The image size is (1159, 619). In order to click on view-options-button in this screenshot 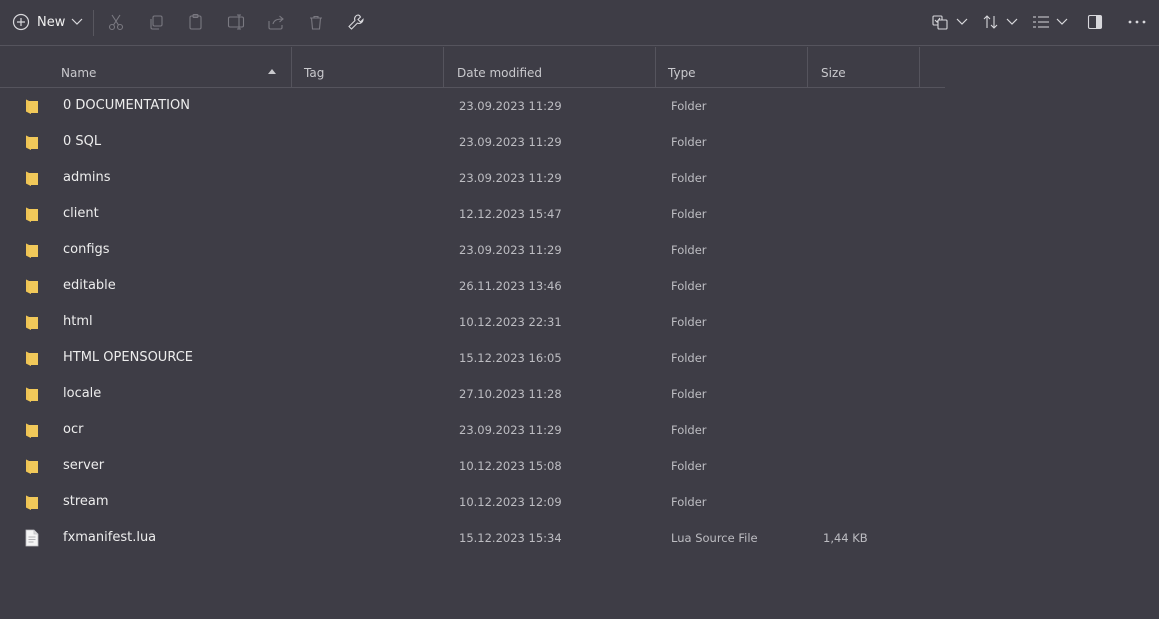, I will do `click(950, 22)`.